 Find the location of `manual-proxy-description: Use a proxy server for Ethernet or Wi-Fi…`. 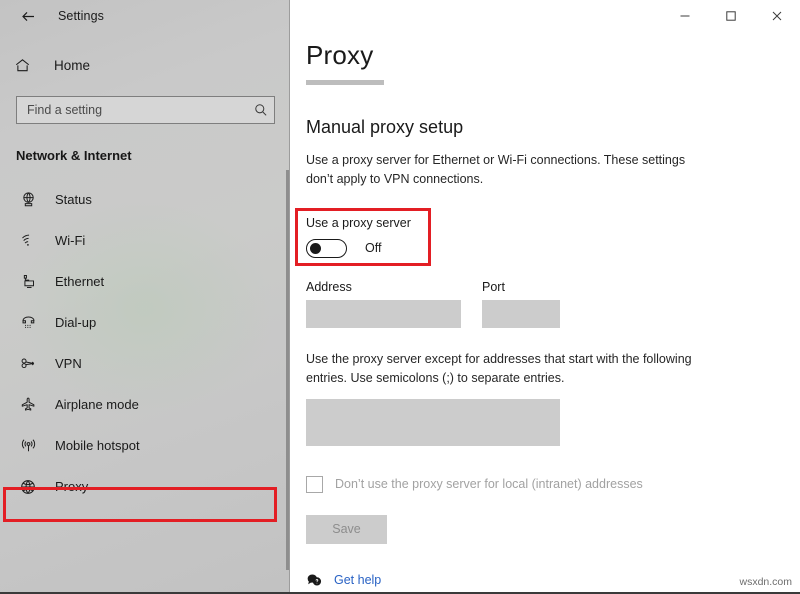

manual-proxy-description: Use a proxy server for Ethernet or Wi-Fi… is located at coordinates (496, 170).